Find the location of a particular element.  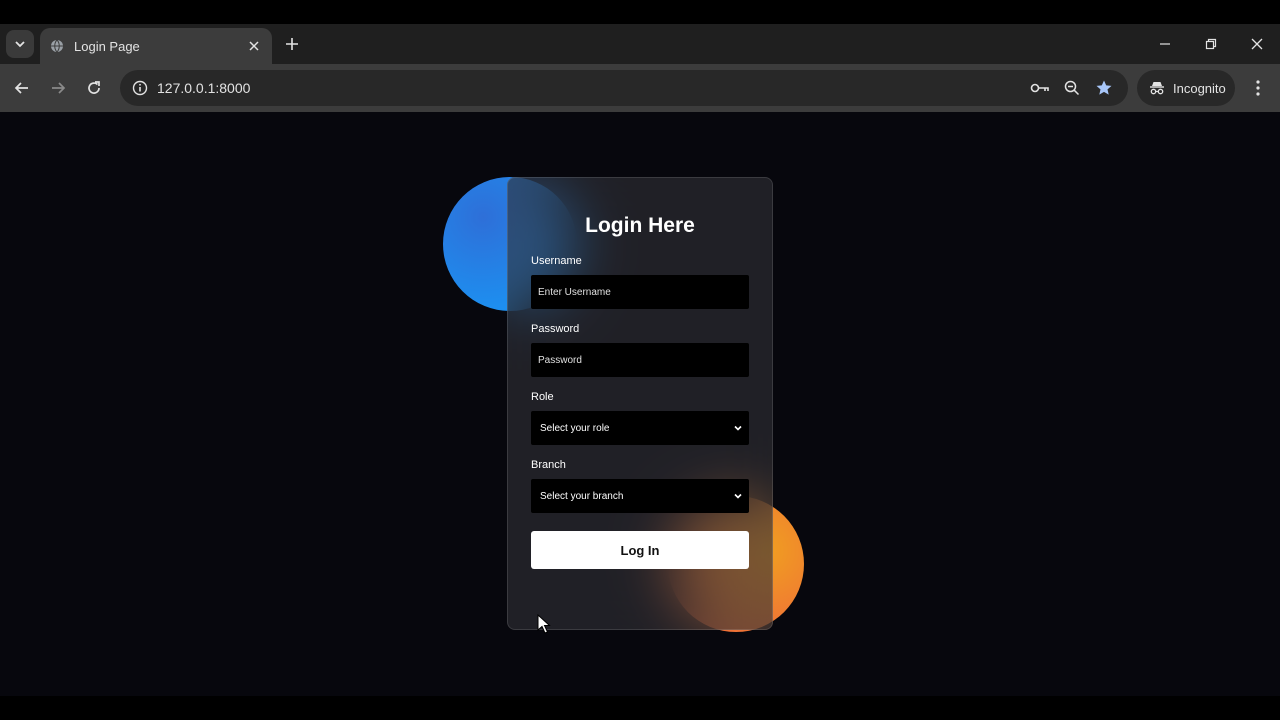

reload-button is located at coordinates (94, 88).